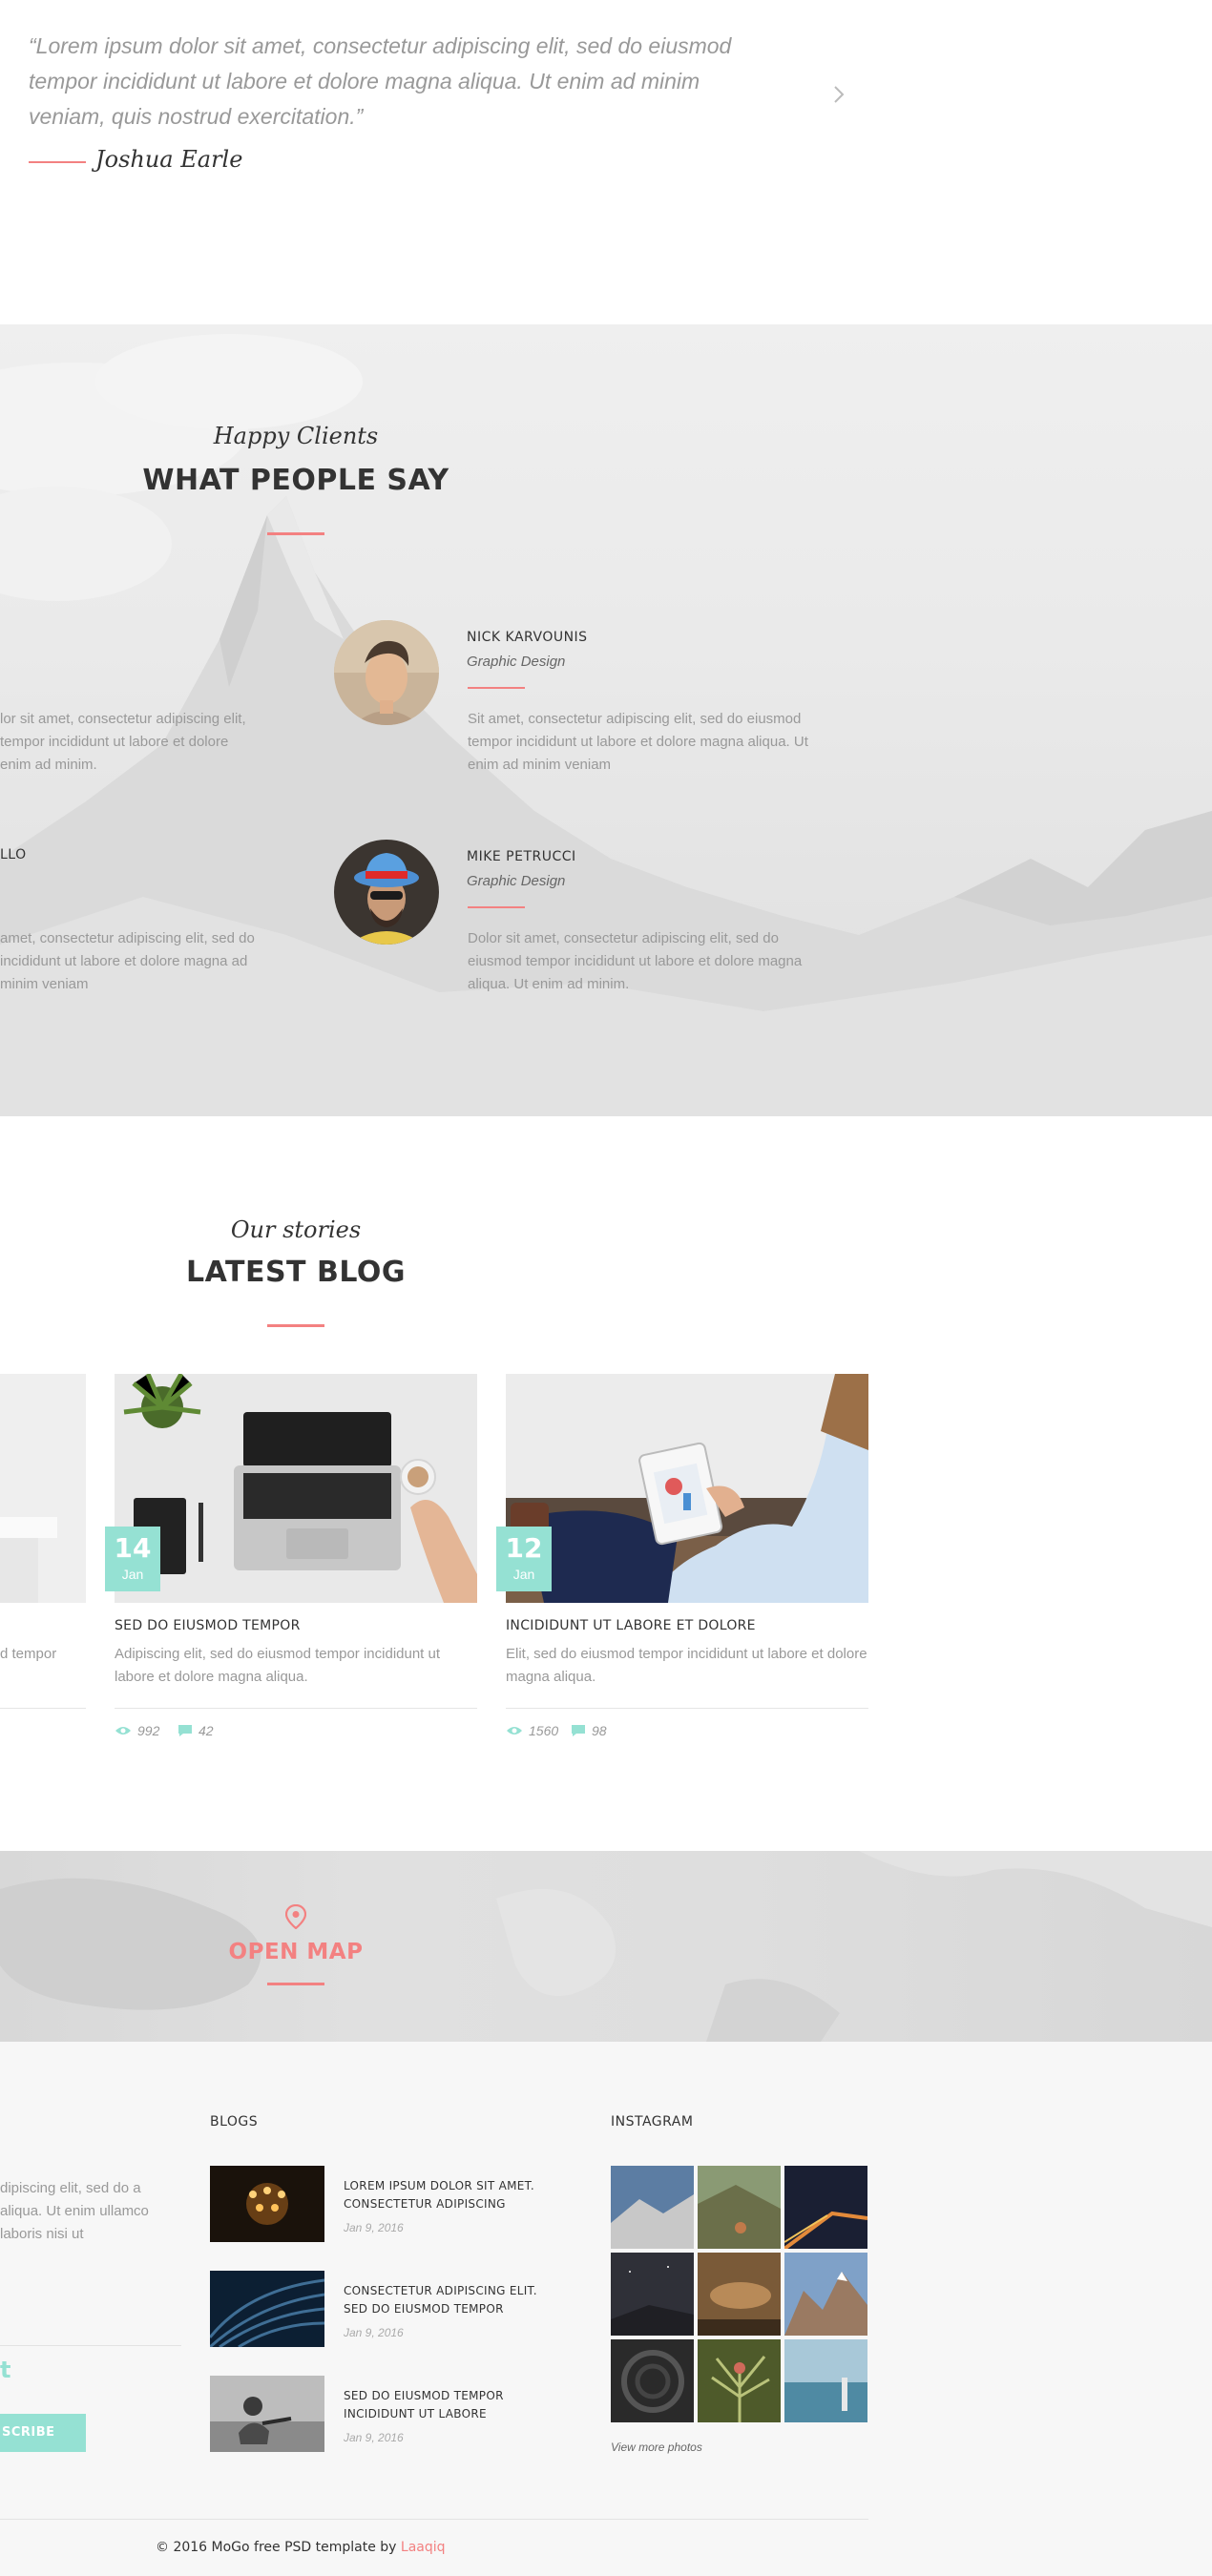  I want to click on map-background, so click(606, 1946).